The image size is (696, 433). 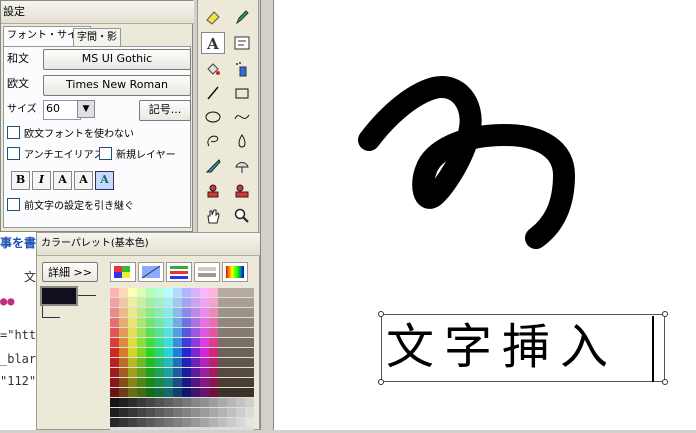 I want to click on size-dropdown-icon: ▼, so click(x=86, y=109).